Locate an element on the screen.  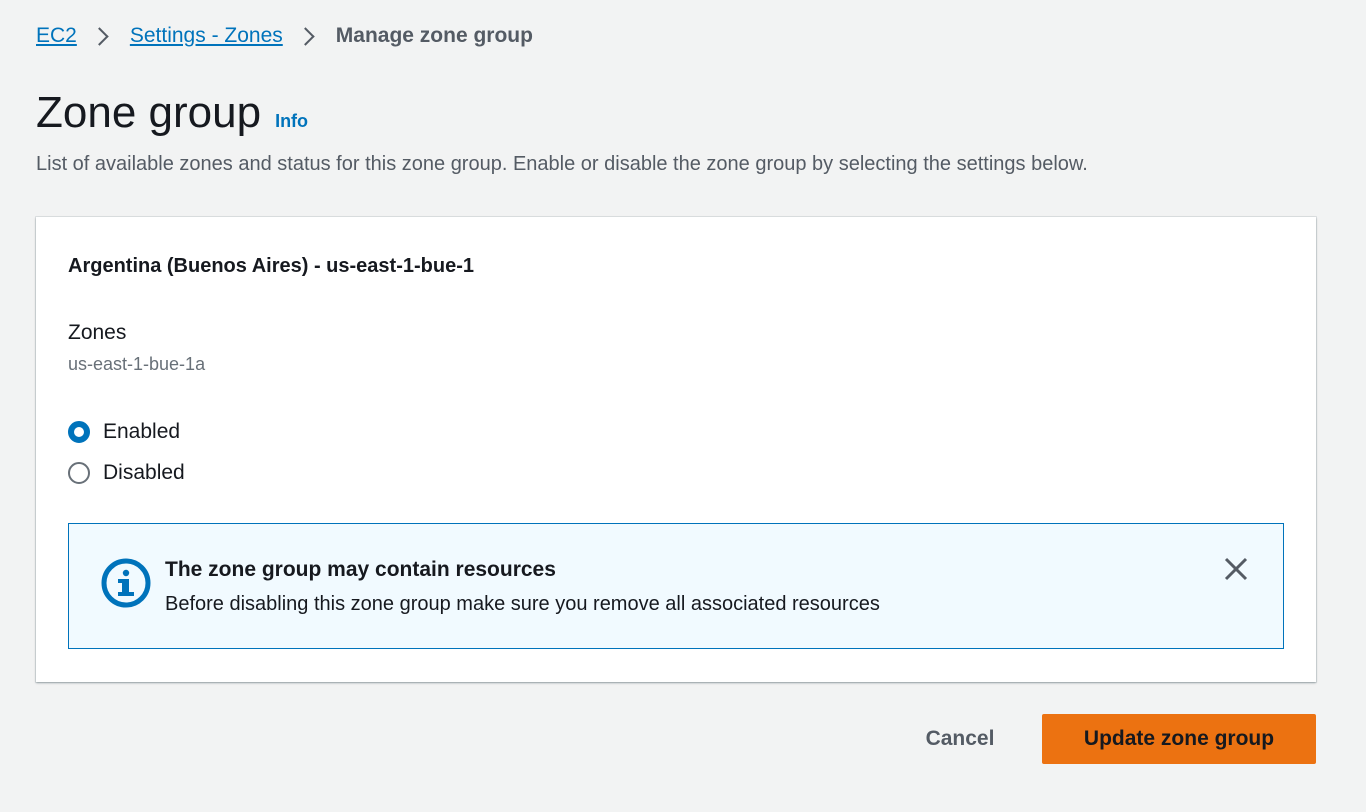
radio-option-enabled: Enabled is located at coordinates (124, 432).